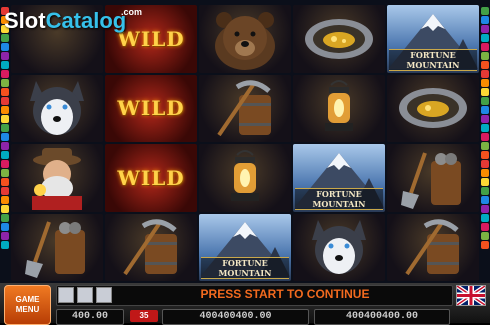  What do you see at coordinates (285, 294) in the screenshot?
I see `status-message: PRESS START TO CONTINUE` at bounding box center [285, 294].